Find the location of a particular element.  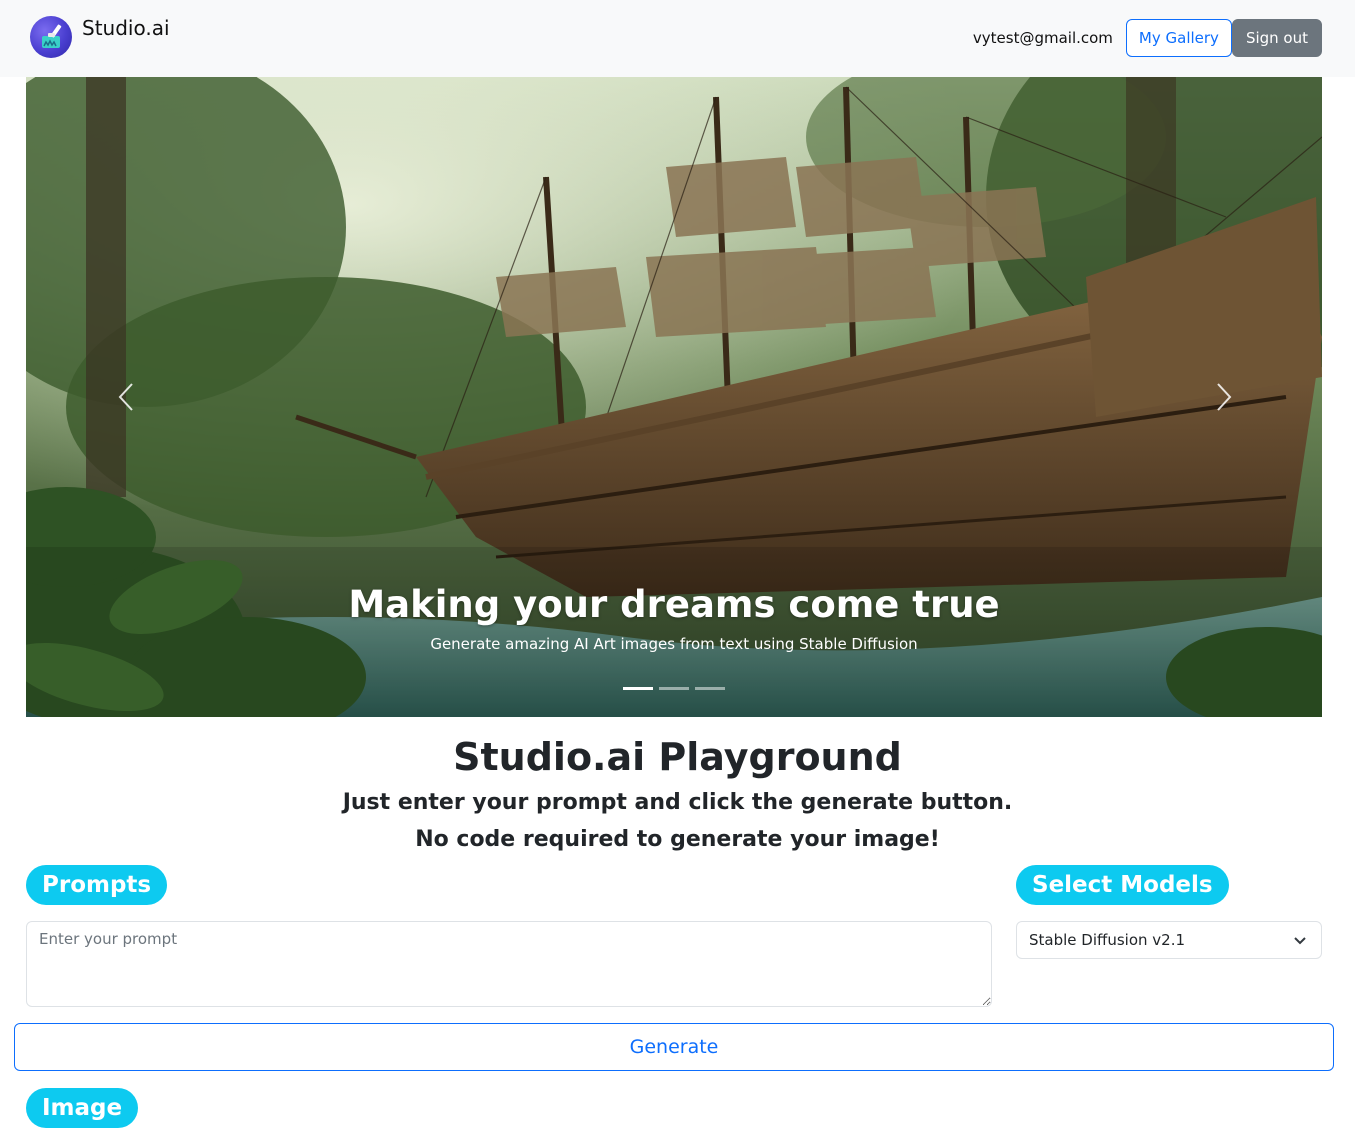

prompts-label: Prompts is located at coordinates (97, 885).